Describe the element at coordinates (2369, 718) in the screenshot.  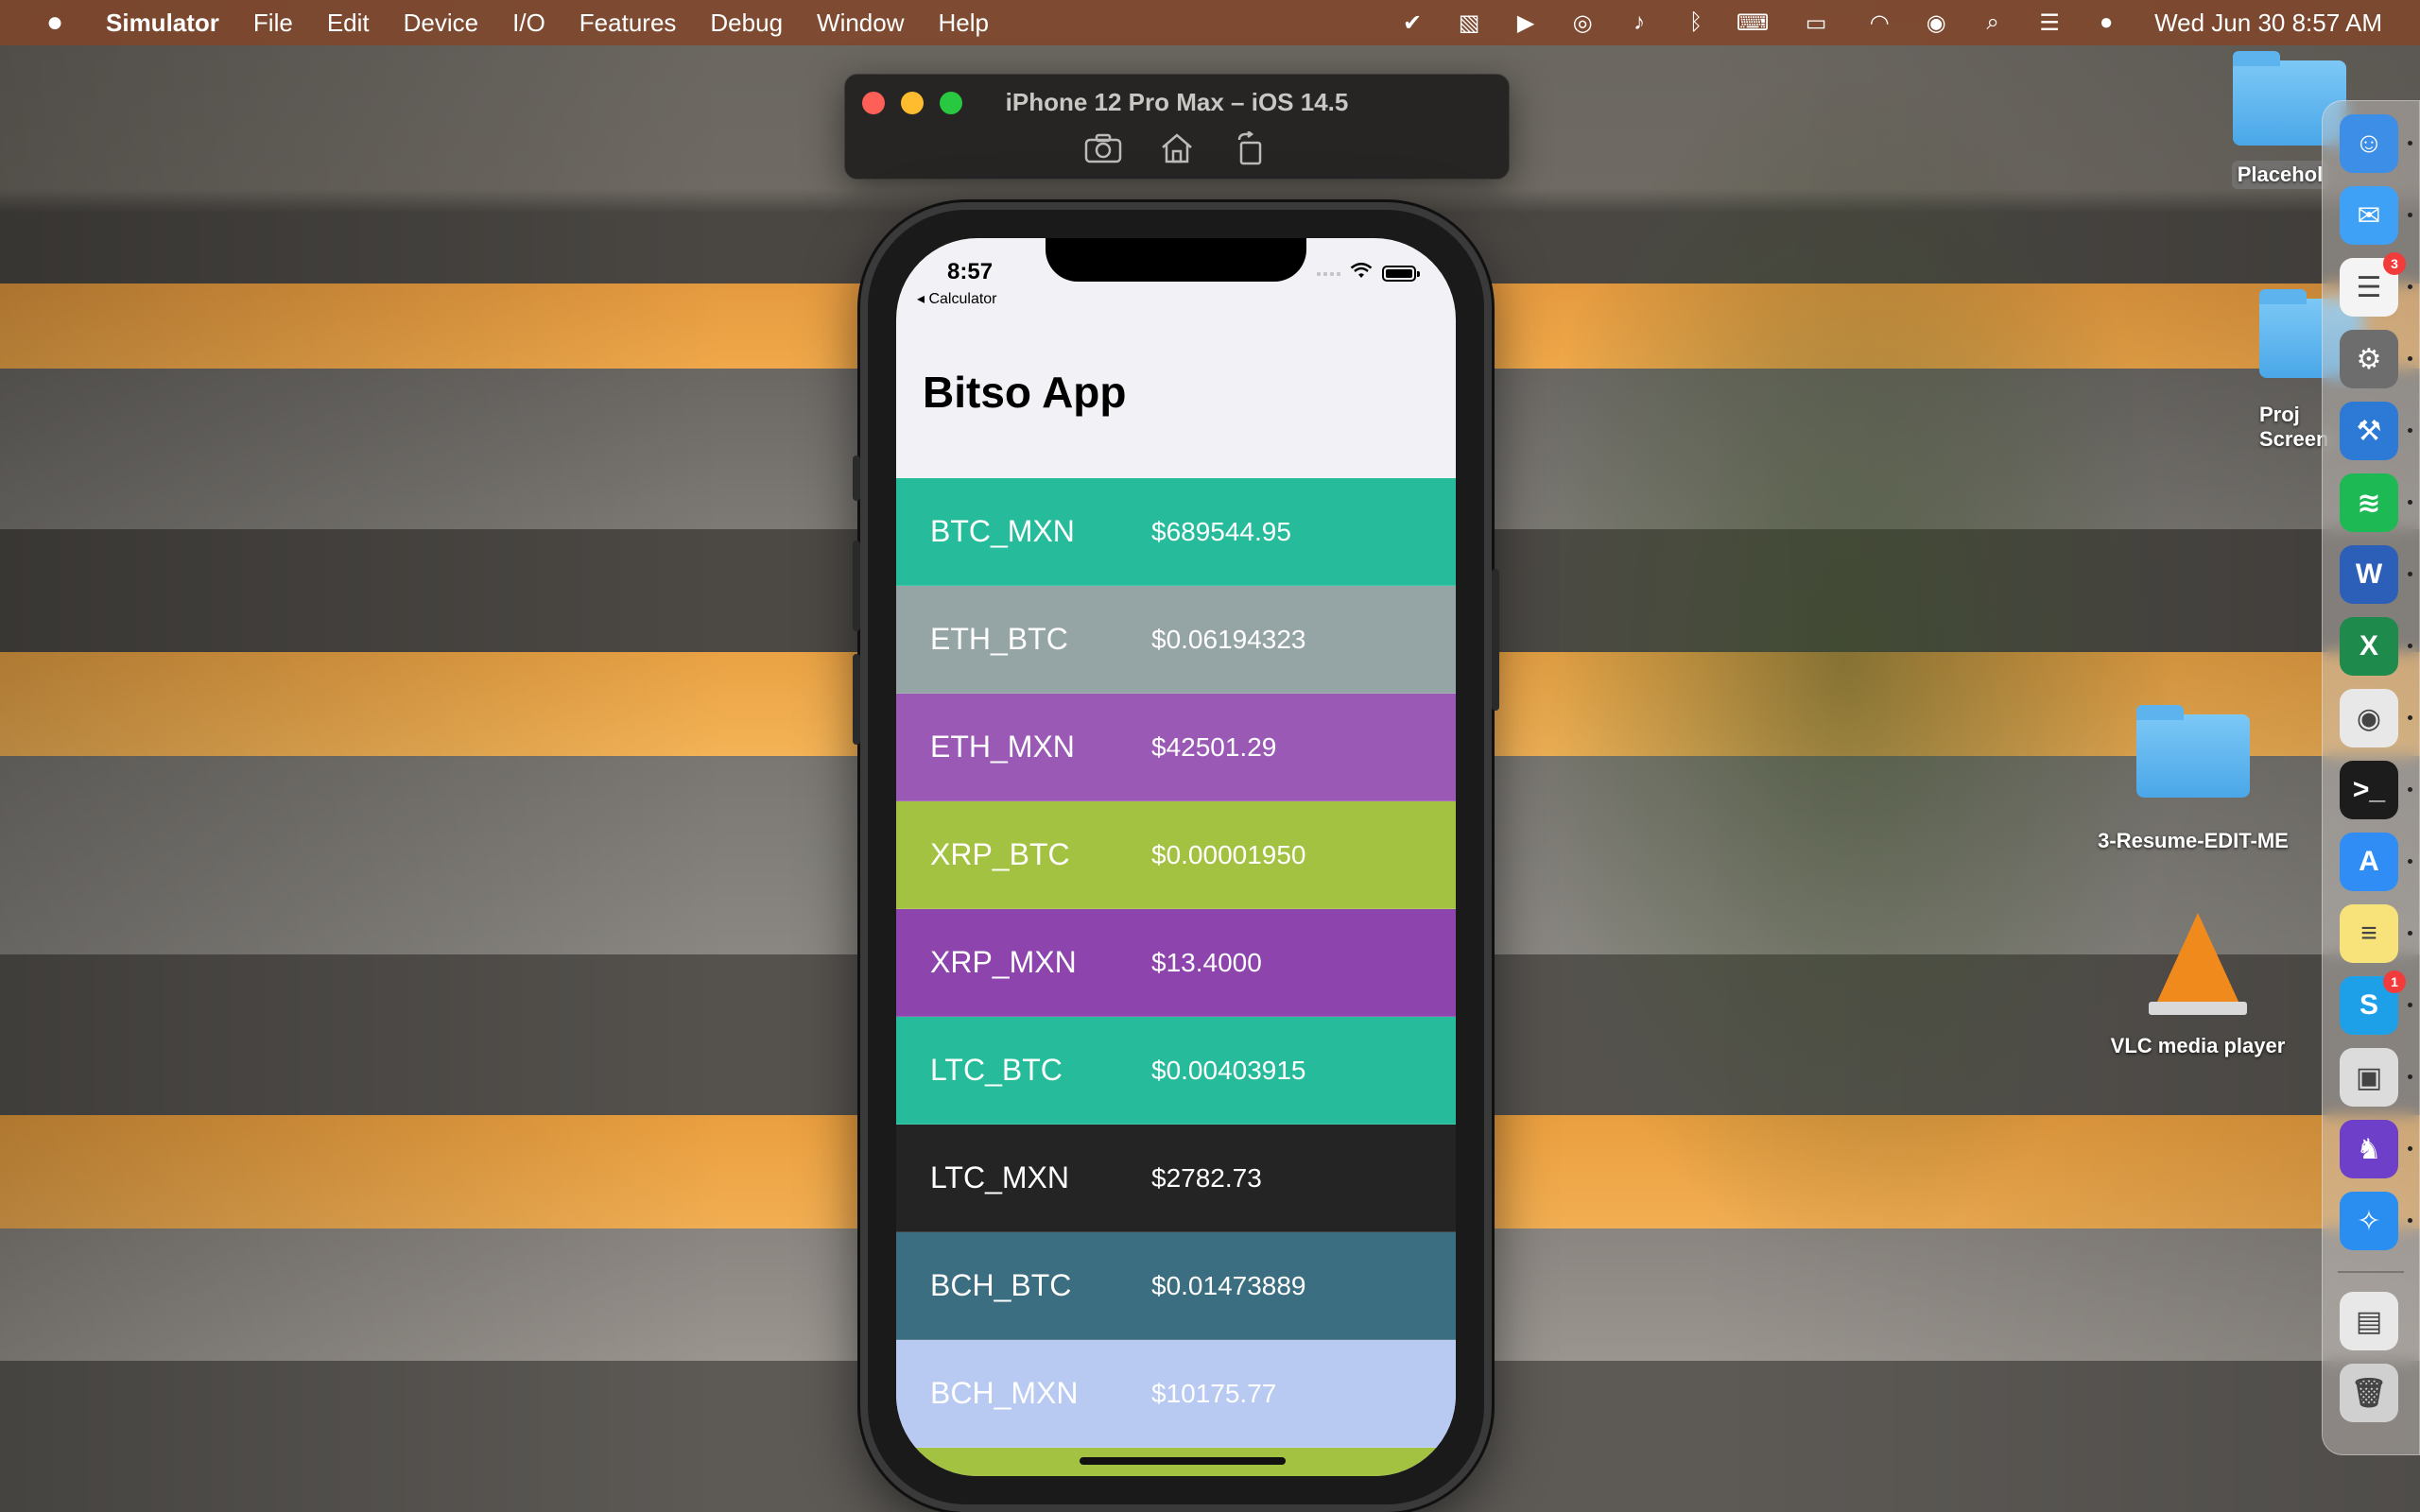
I see `chrome-icon: ◉` at that location.